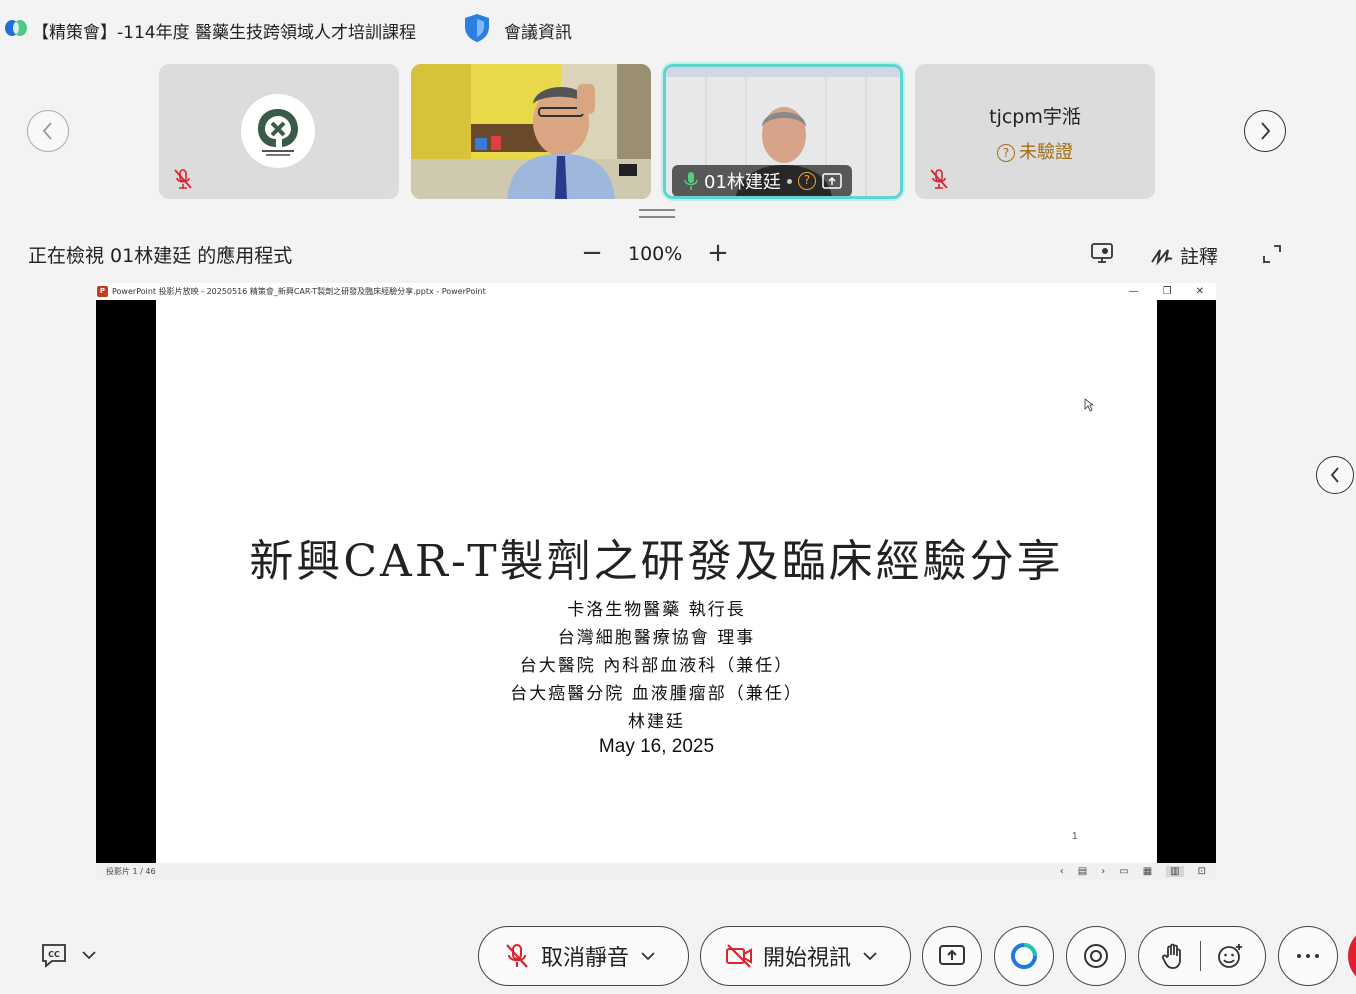 This screenshot has height=994, width=1356. I want to click on share-screen-small-icon, so click(832, 181).